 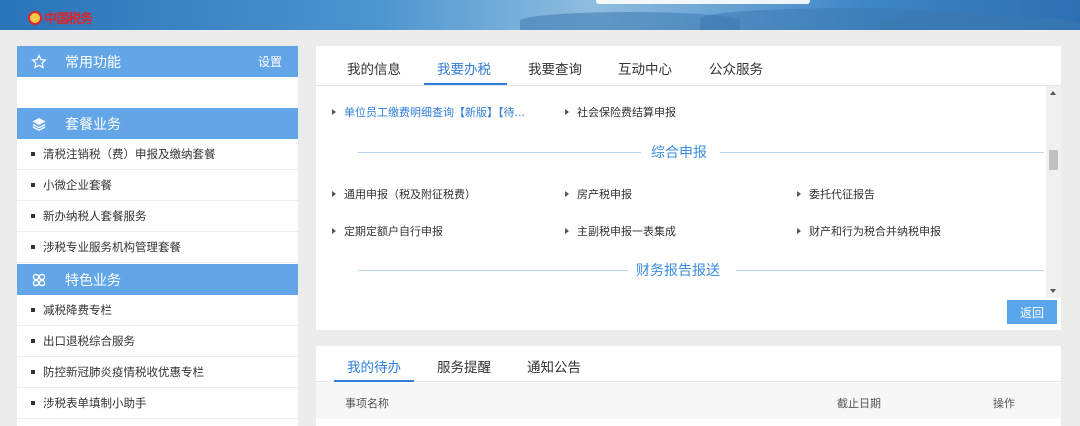 What do you see at coordinates (554, 366) in the screenshot?
I see `tab-notices: 通知公告` at bounding box center [554, 366].